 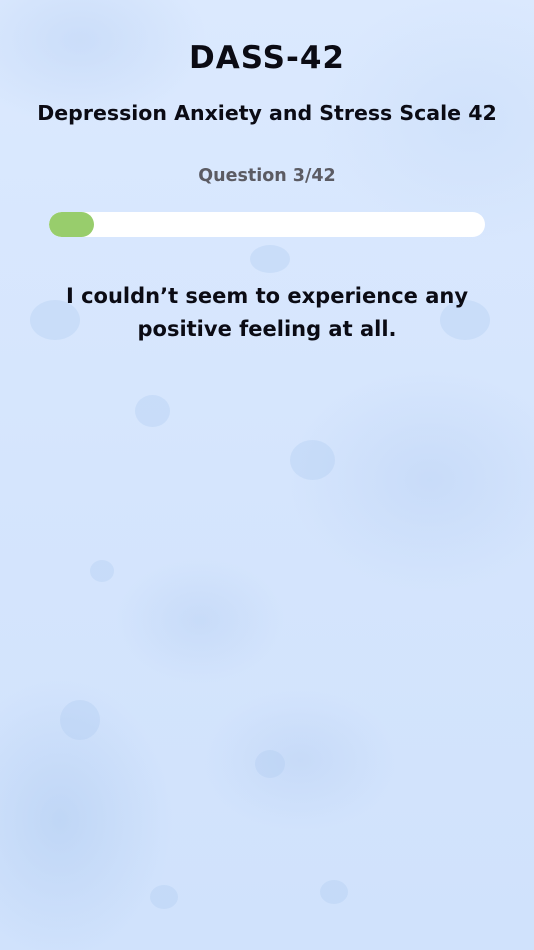 What do you see at coordinates (71, 224) in the screenshot?
I see `progress-bar-fill` at bounding box center [71, 224].